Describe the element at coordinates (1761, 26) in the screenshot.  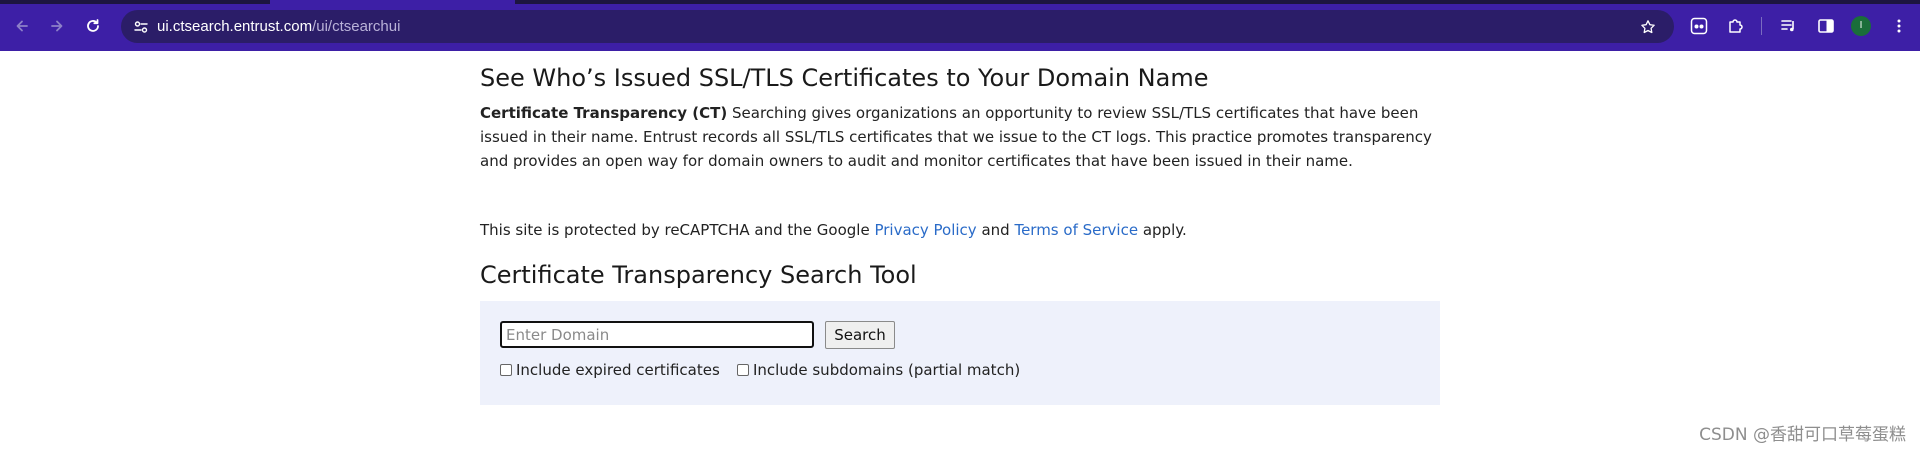
I see `toolbar-separator` at that location.